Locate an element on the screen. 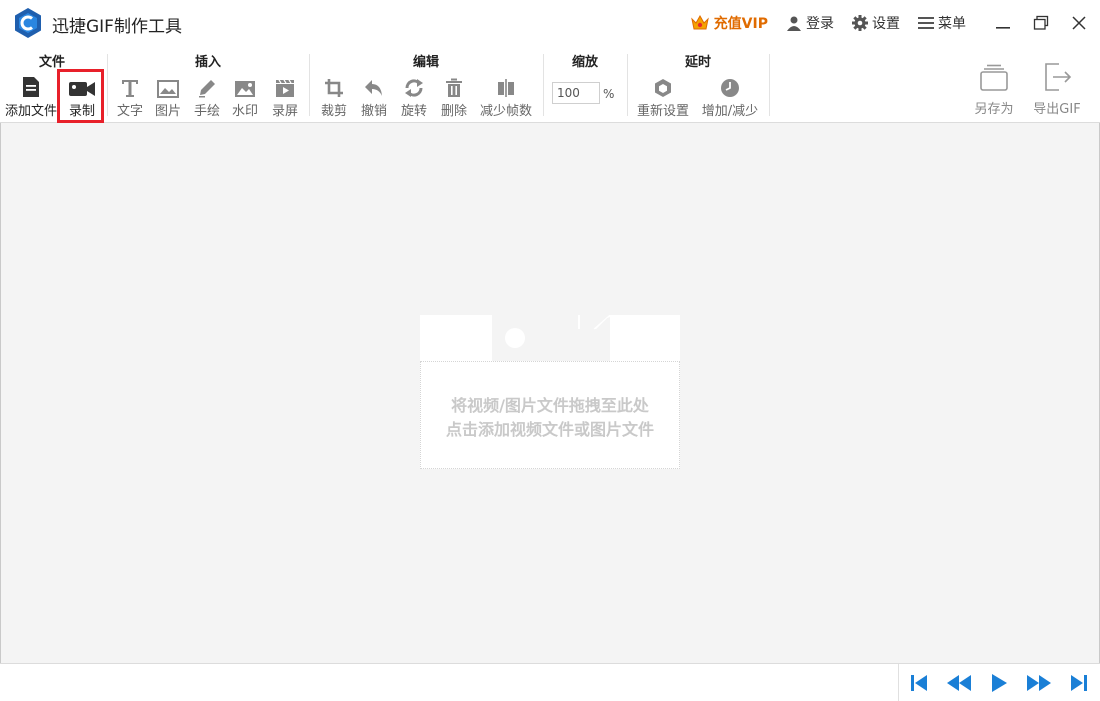 Image resolution: width=1100 pixels, height=701 pixels. drop-hint-line1: 将视频/图片文件拖拽至此处 is located at coordinates (550, 405).